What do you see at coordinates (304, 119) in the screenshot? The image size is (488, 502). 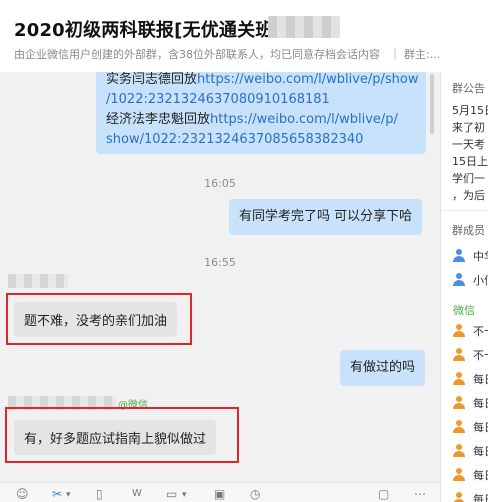 I see `replay-link-2: https://weibo.com/l/wblive/p/` at bounding box center [304, 119].